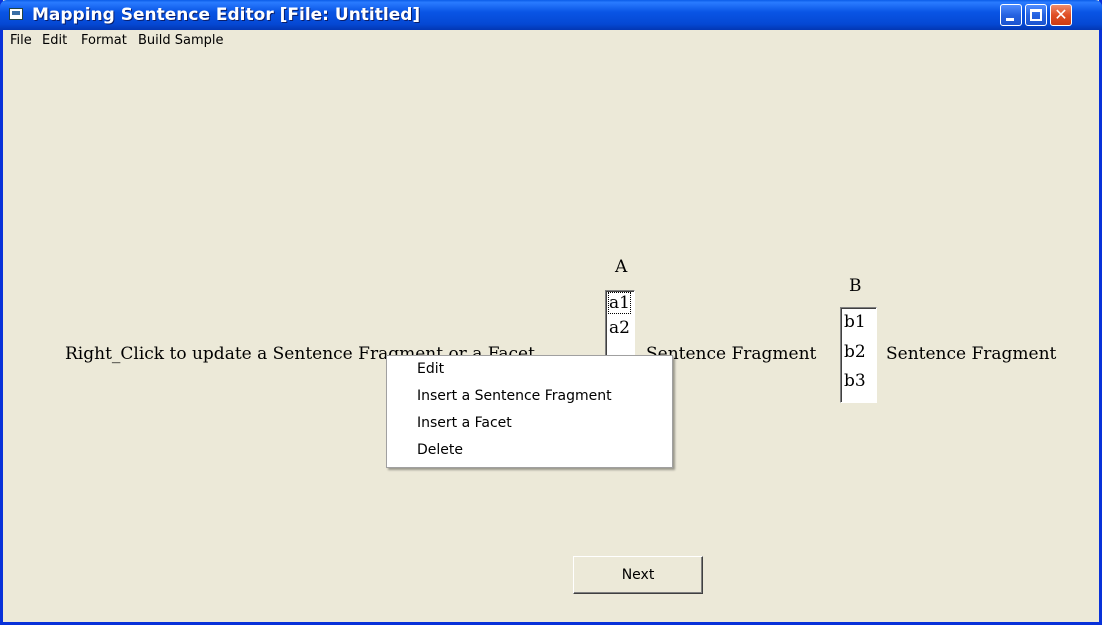 The image size is (1102, 625). What do you see at coordinates (430, 369) in the screenshot?
I see `context-menu-edit: Edit` at bounding box center [430, 369].